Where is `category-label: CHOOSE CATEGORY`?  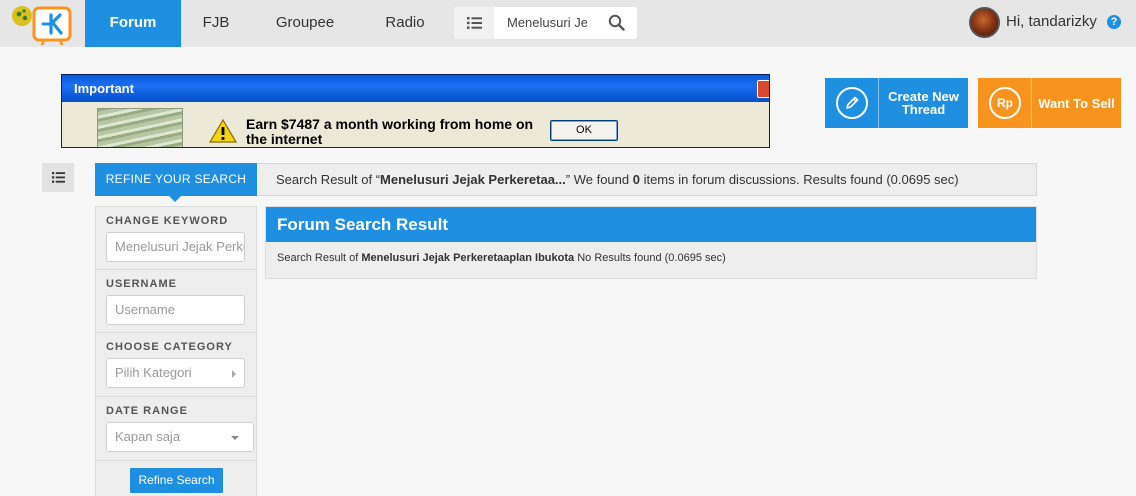 category-label: CHOOSE CATEGORY is located at coordinates (169, 347).